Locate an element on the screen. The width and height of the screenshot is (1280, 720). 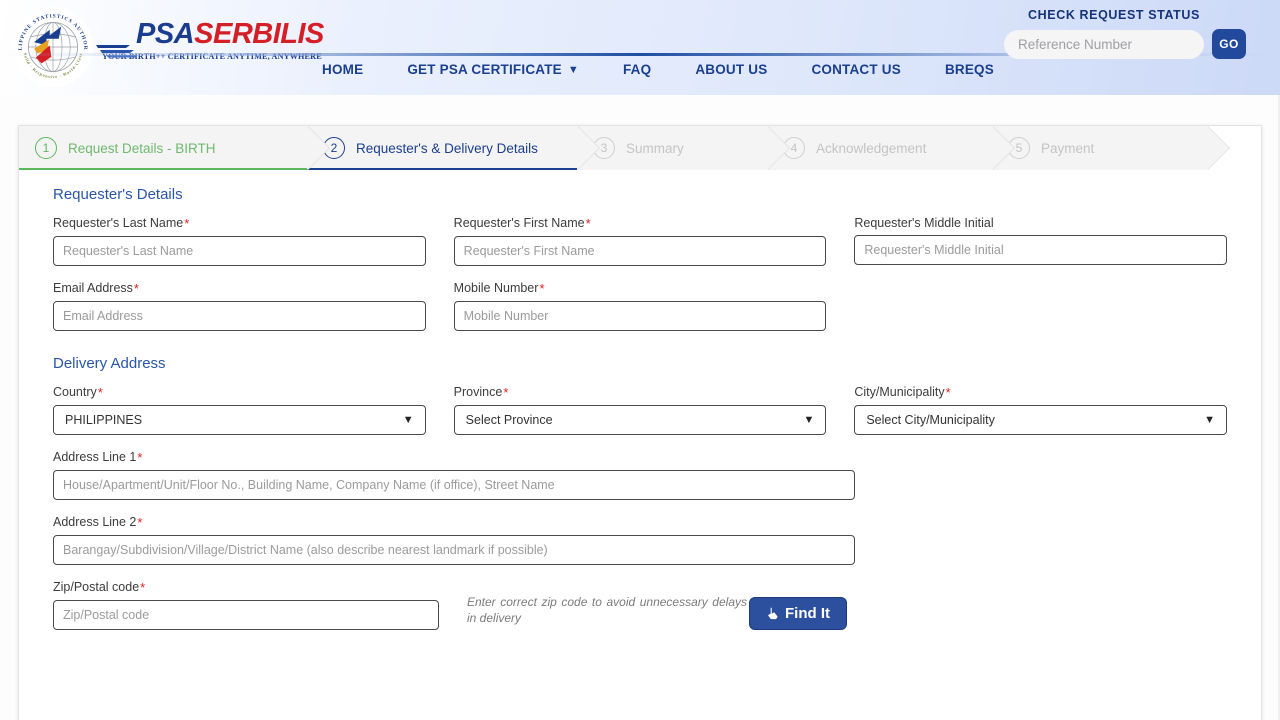
pointing-hand-icon is located at coordinates (773, 613).